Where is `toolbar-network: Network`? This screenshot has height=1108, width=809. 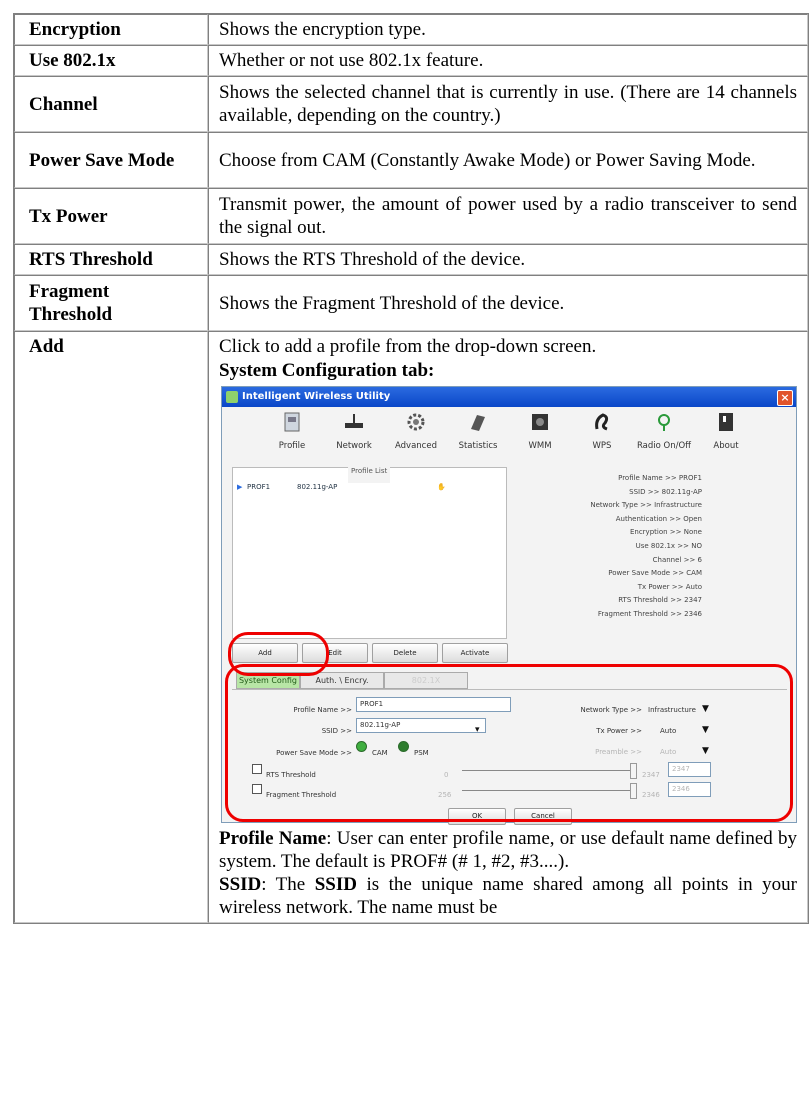
toolbar-network: Network is located at coordinates (354, 434).